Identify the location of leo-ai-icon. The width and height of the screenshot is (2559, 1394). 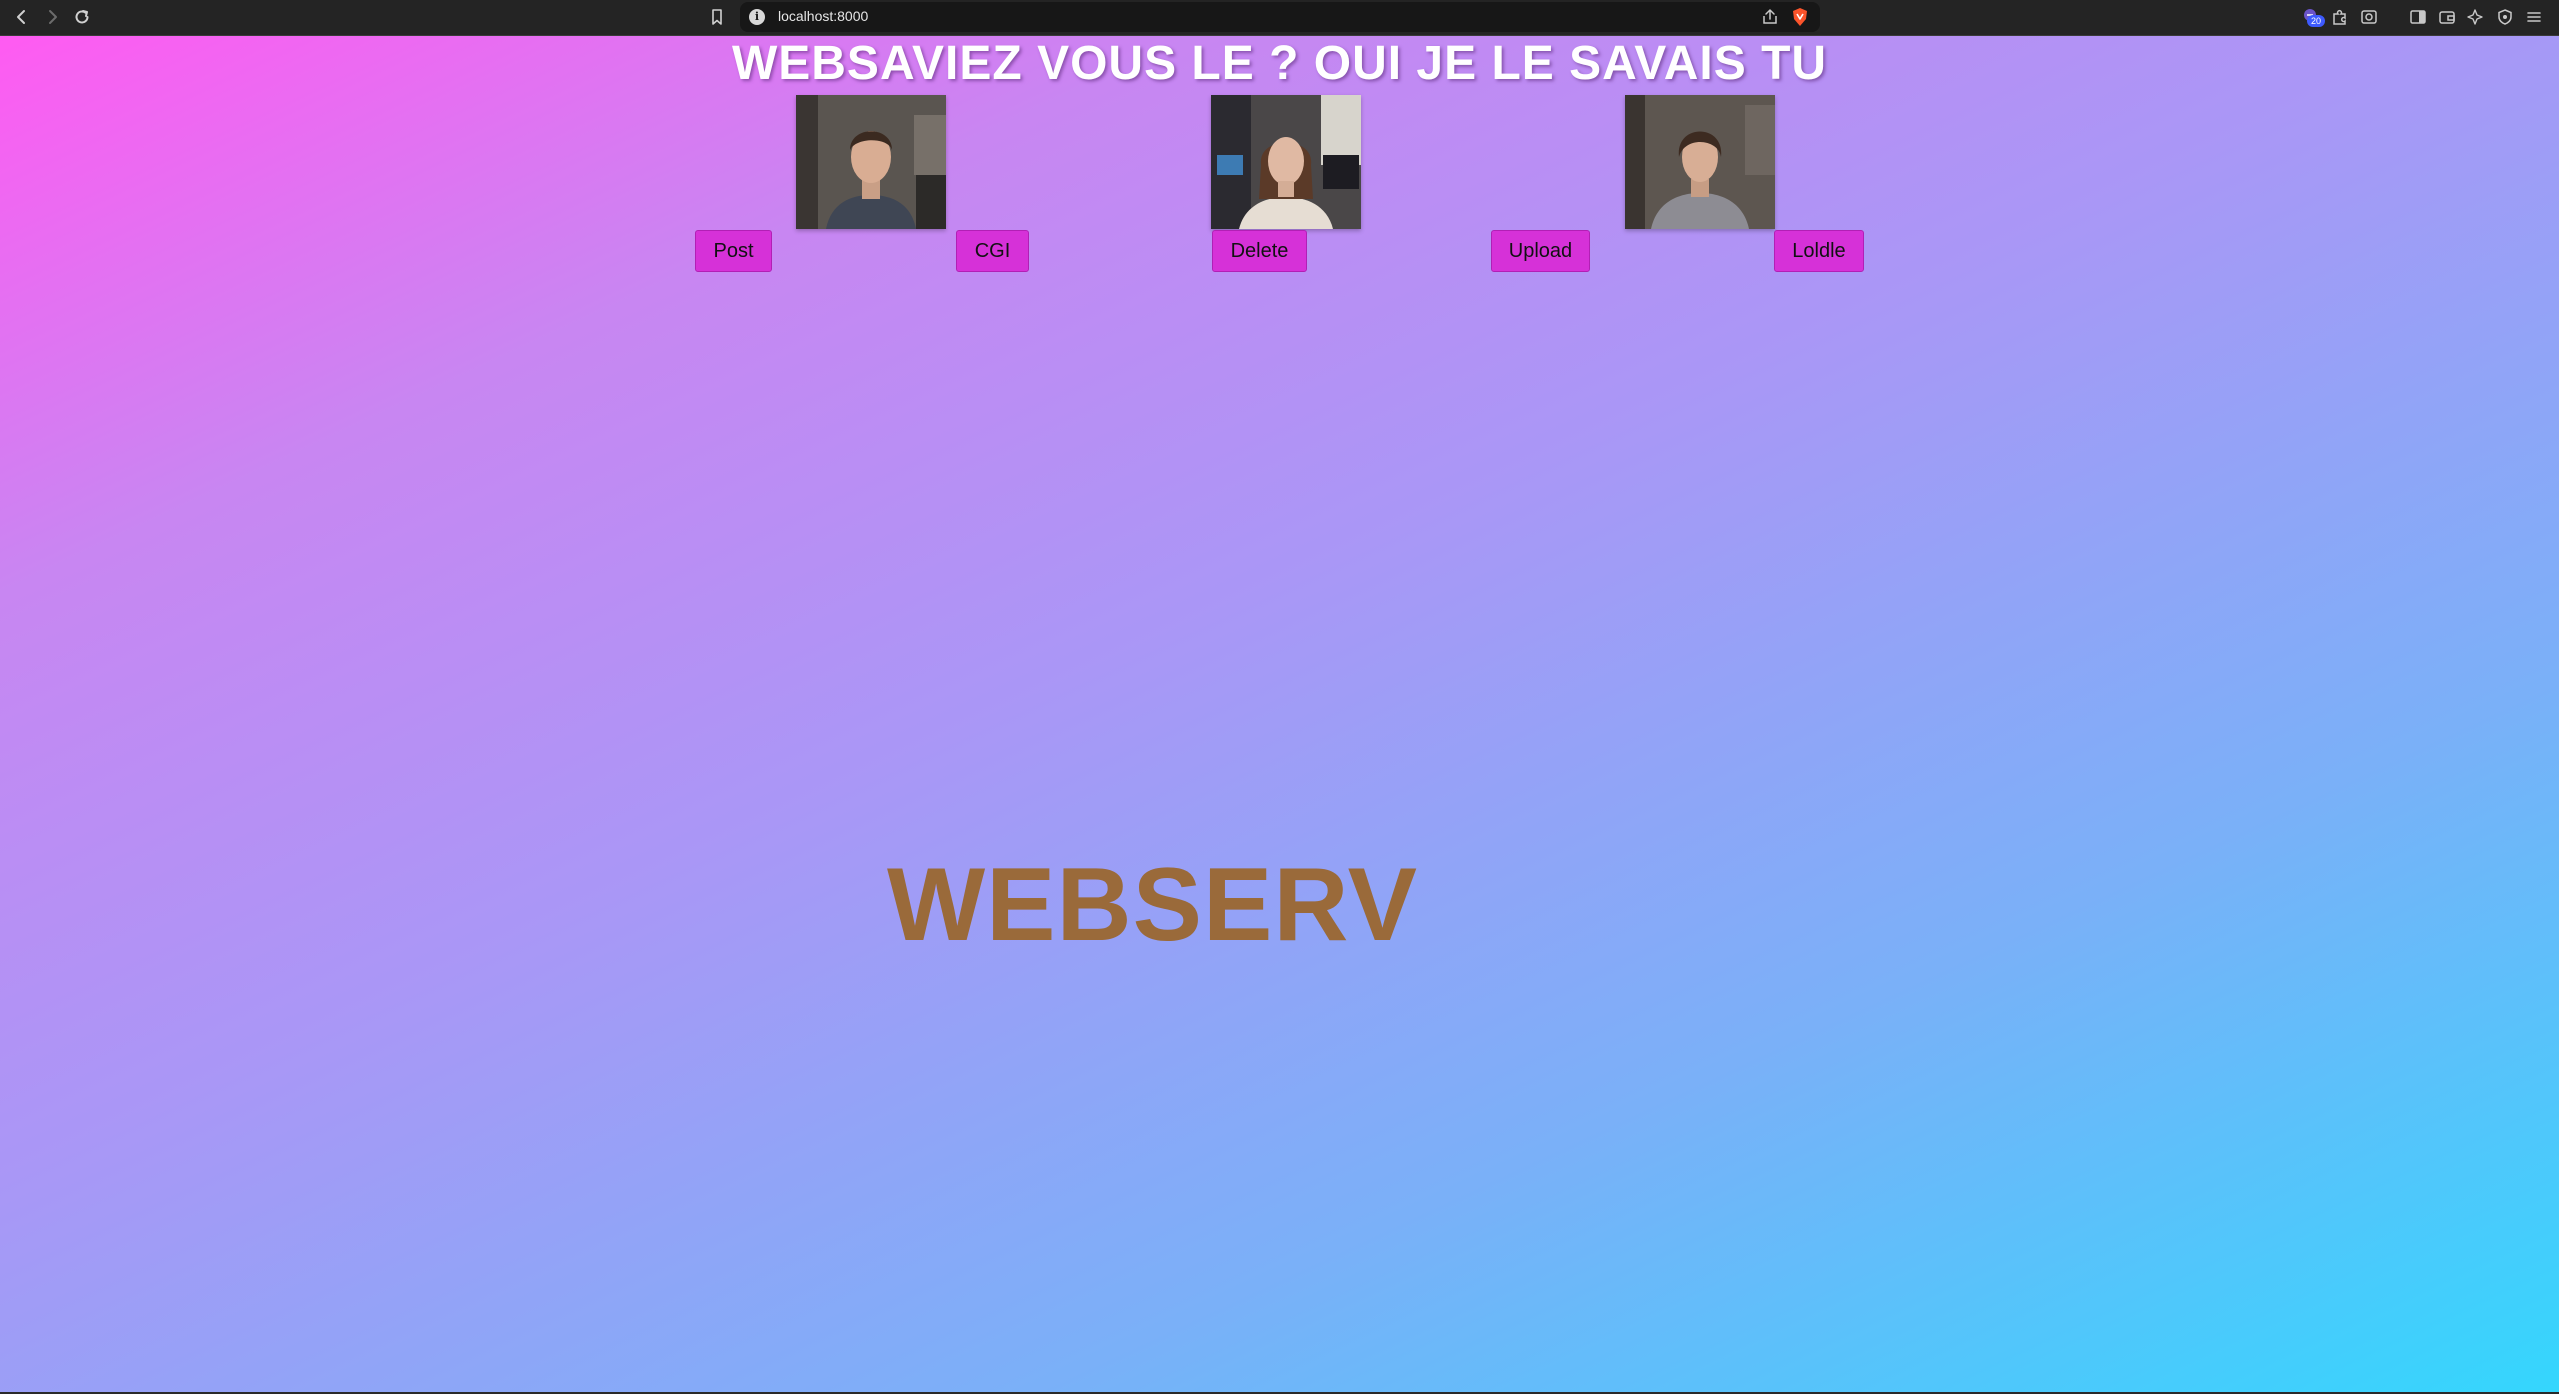
(2476, 17).